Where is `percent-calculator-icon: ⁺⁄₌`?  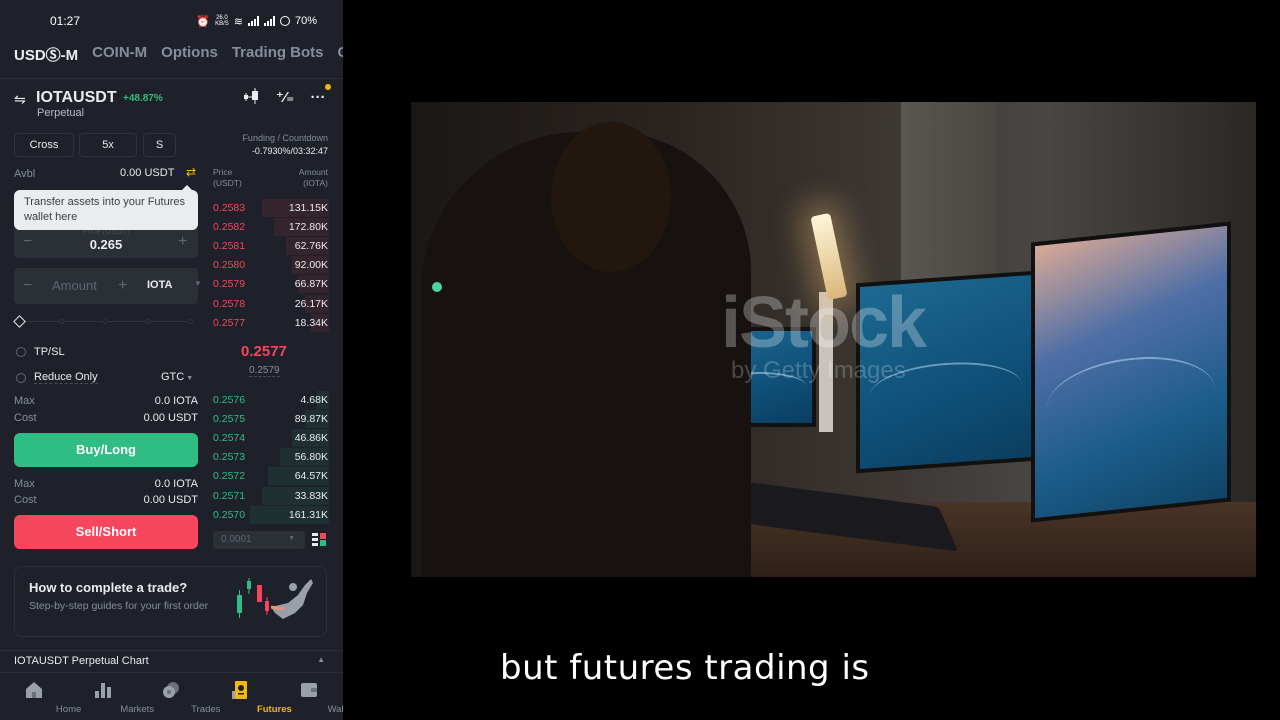 percent-calculator-icon: ⁺⁄₌ is located at coordinates (285, 99).